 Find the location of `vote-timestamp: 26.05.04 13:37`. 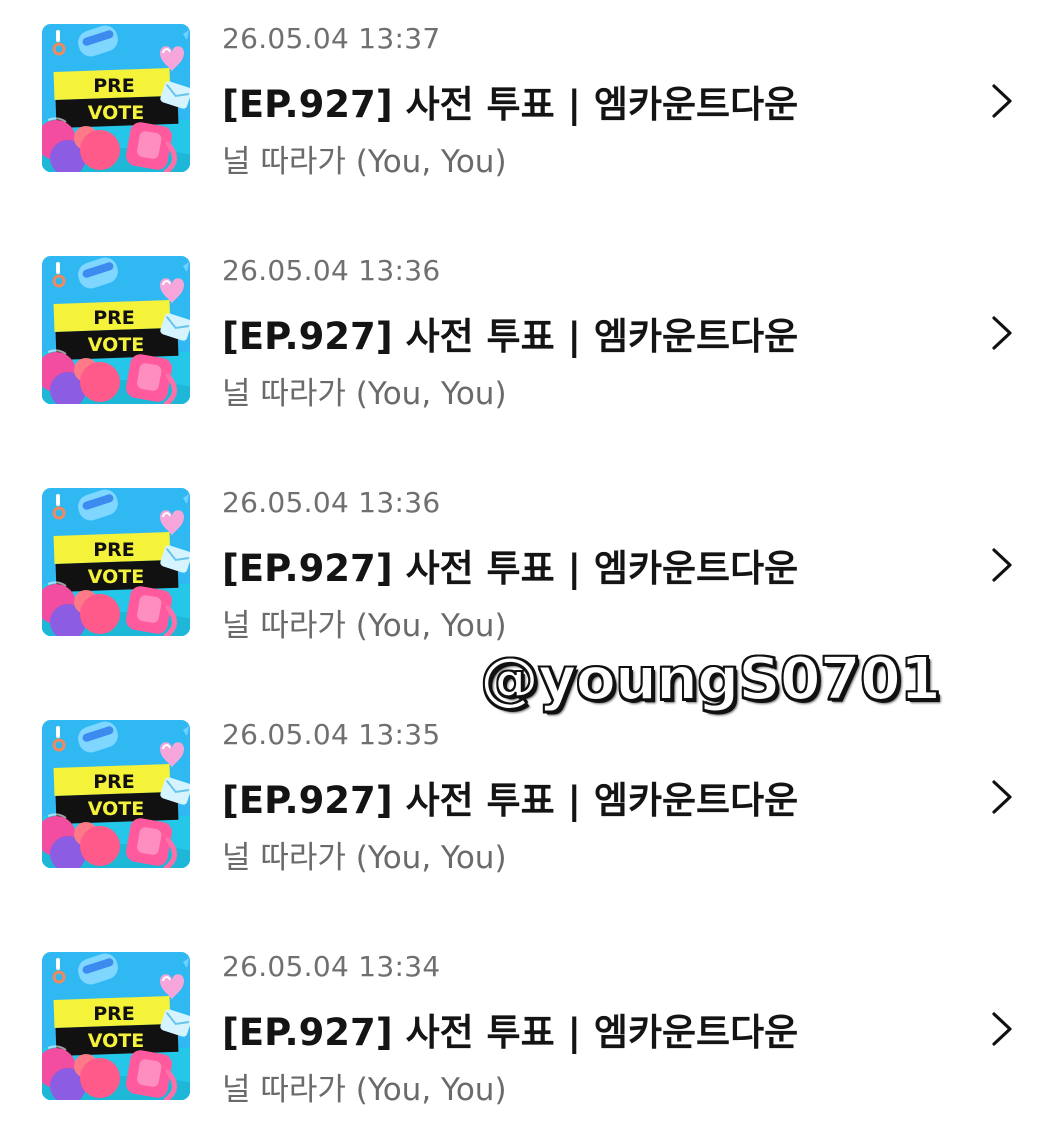

vote-timestamp: 26.05.04 13:37 is located at coordinates (331, 38).